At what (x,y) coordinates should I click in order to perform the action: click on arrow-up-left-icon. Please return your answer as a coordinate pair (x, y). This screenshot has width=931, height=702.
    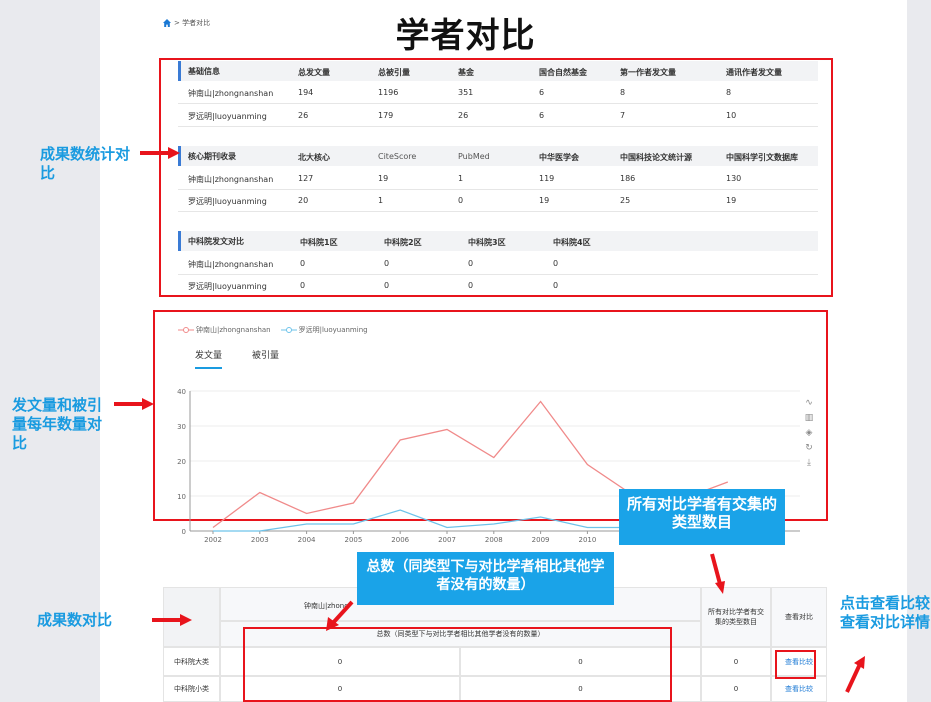
    Looking at the image, I should click on (340, 615).